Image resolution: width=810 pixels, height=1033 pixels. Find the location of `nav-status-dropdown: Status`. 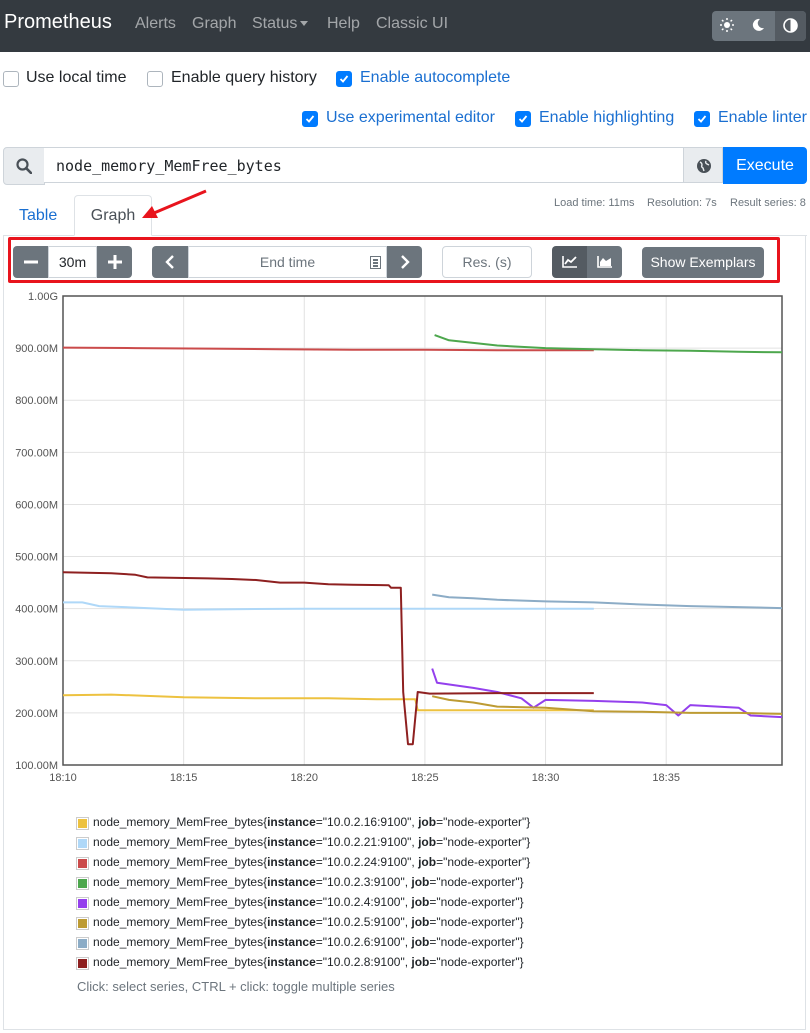

nav-status-dropdown: Status is located at coordinates (280, 24).